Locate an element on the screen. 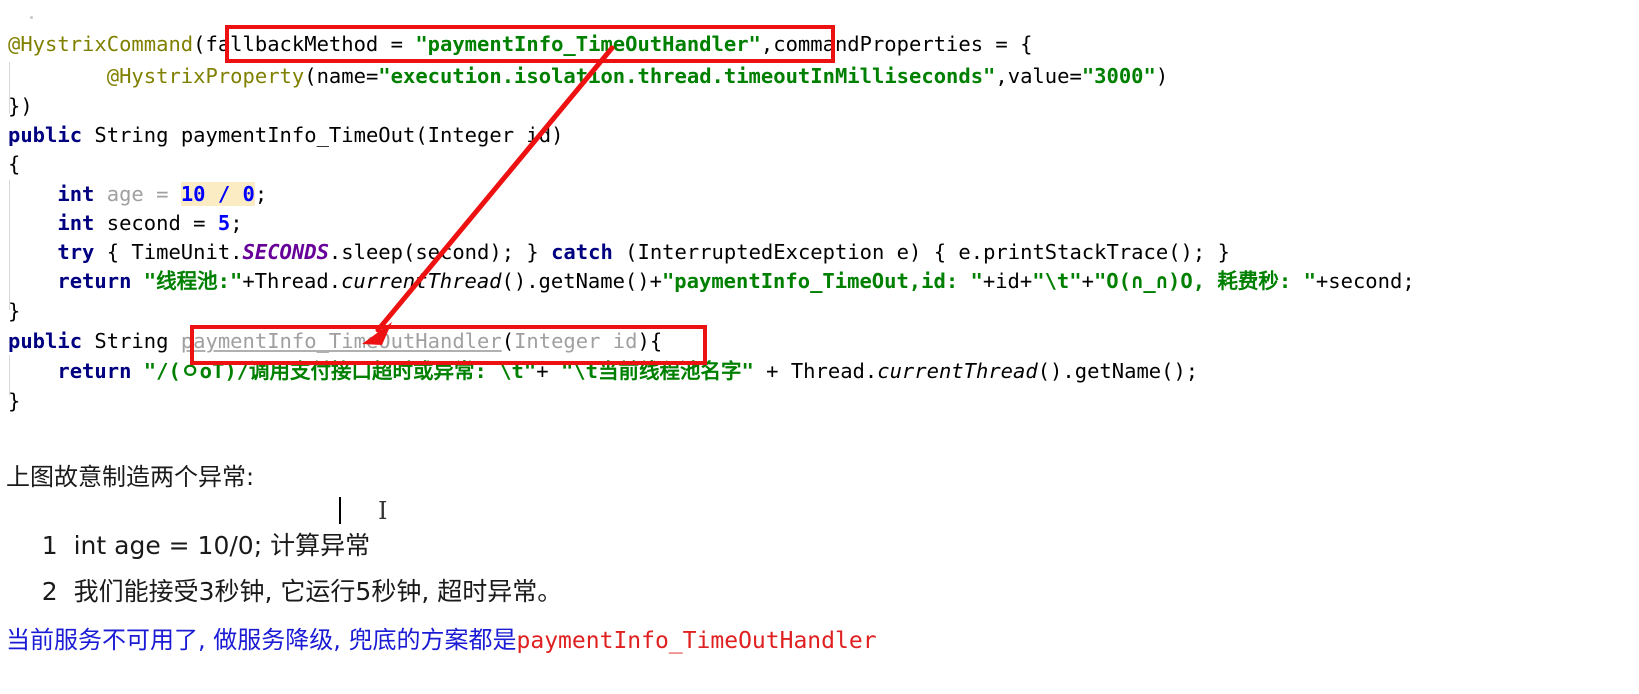  token-space-e is located at coordinates (100, 252).